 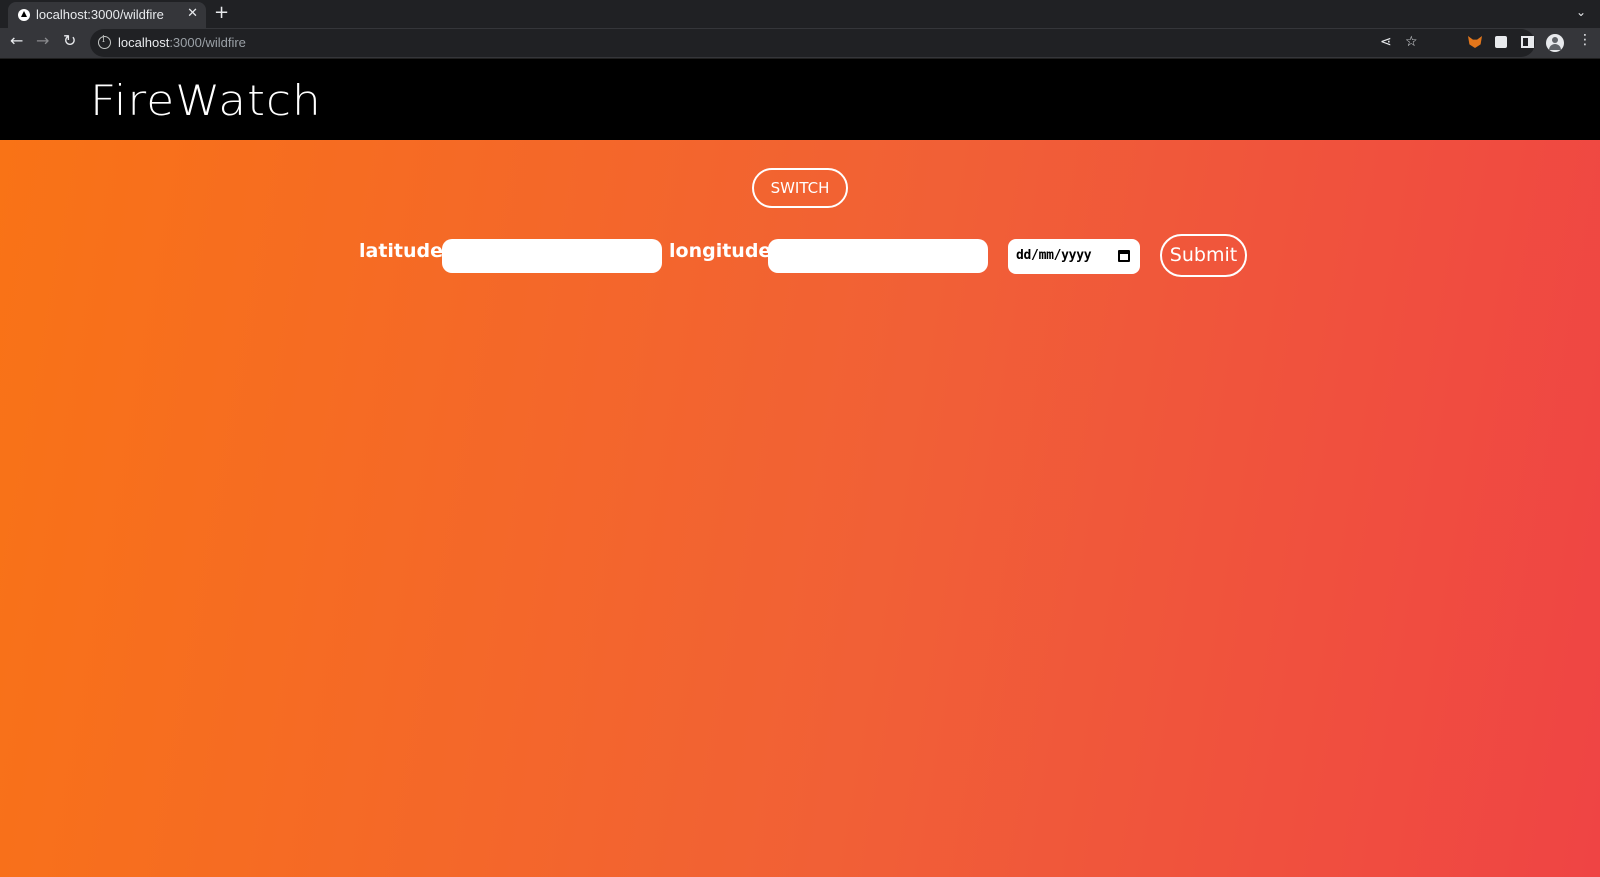 I want to click on latitude-label: latitude, so click(x=401, y=251).